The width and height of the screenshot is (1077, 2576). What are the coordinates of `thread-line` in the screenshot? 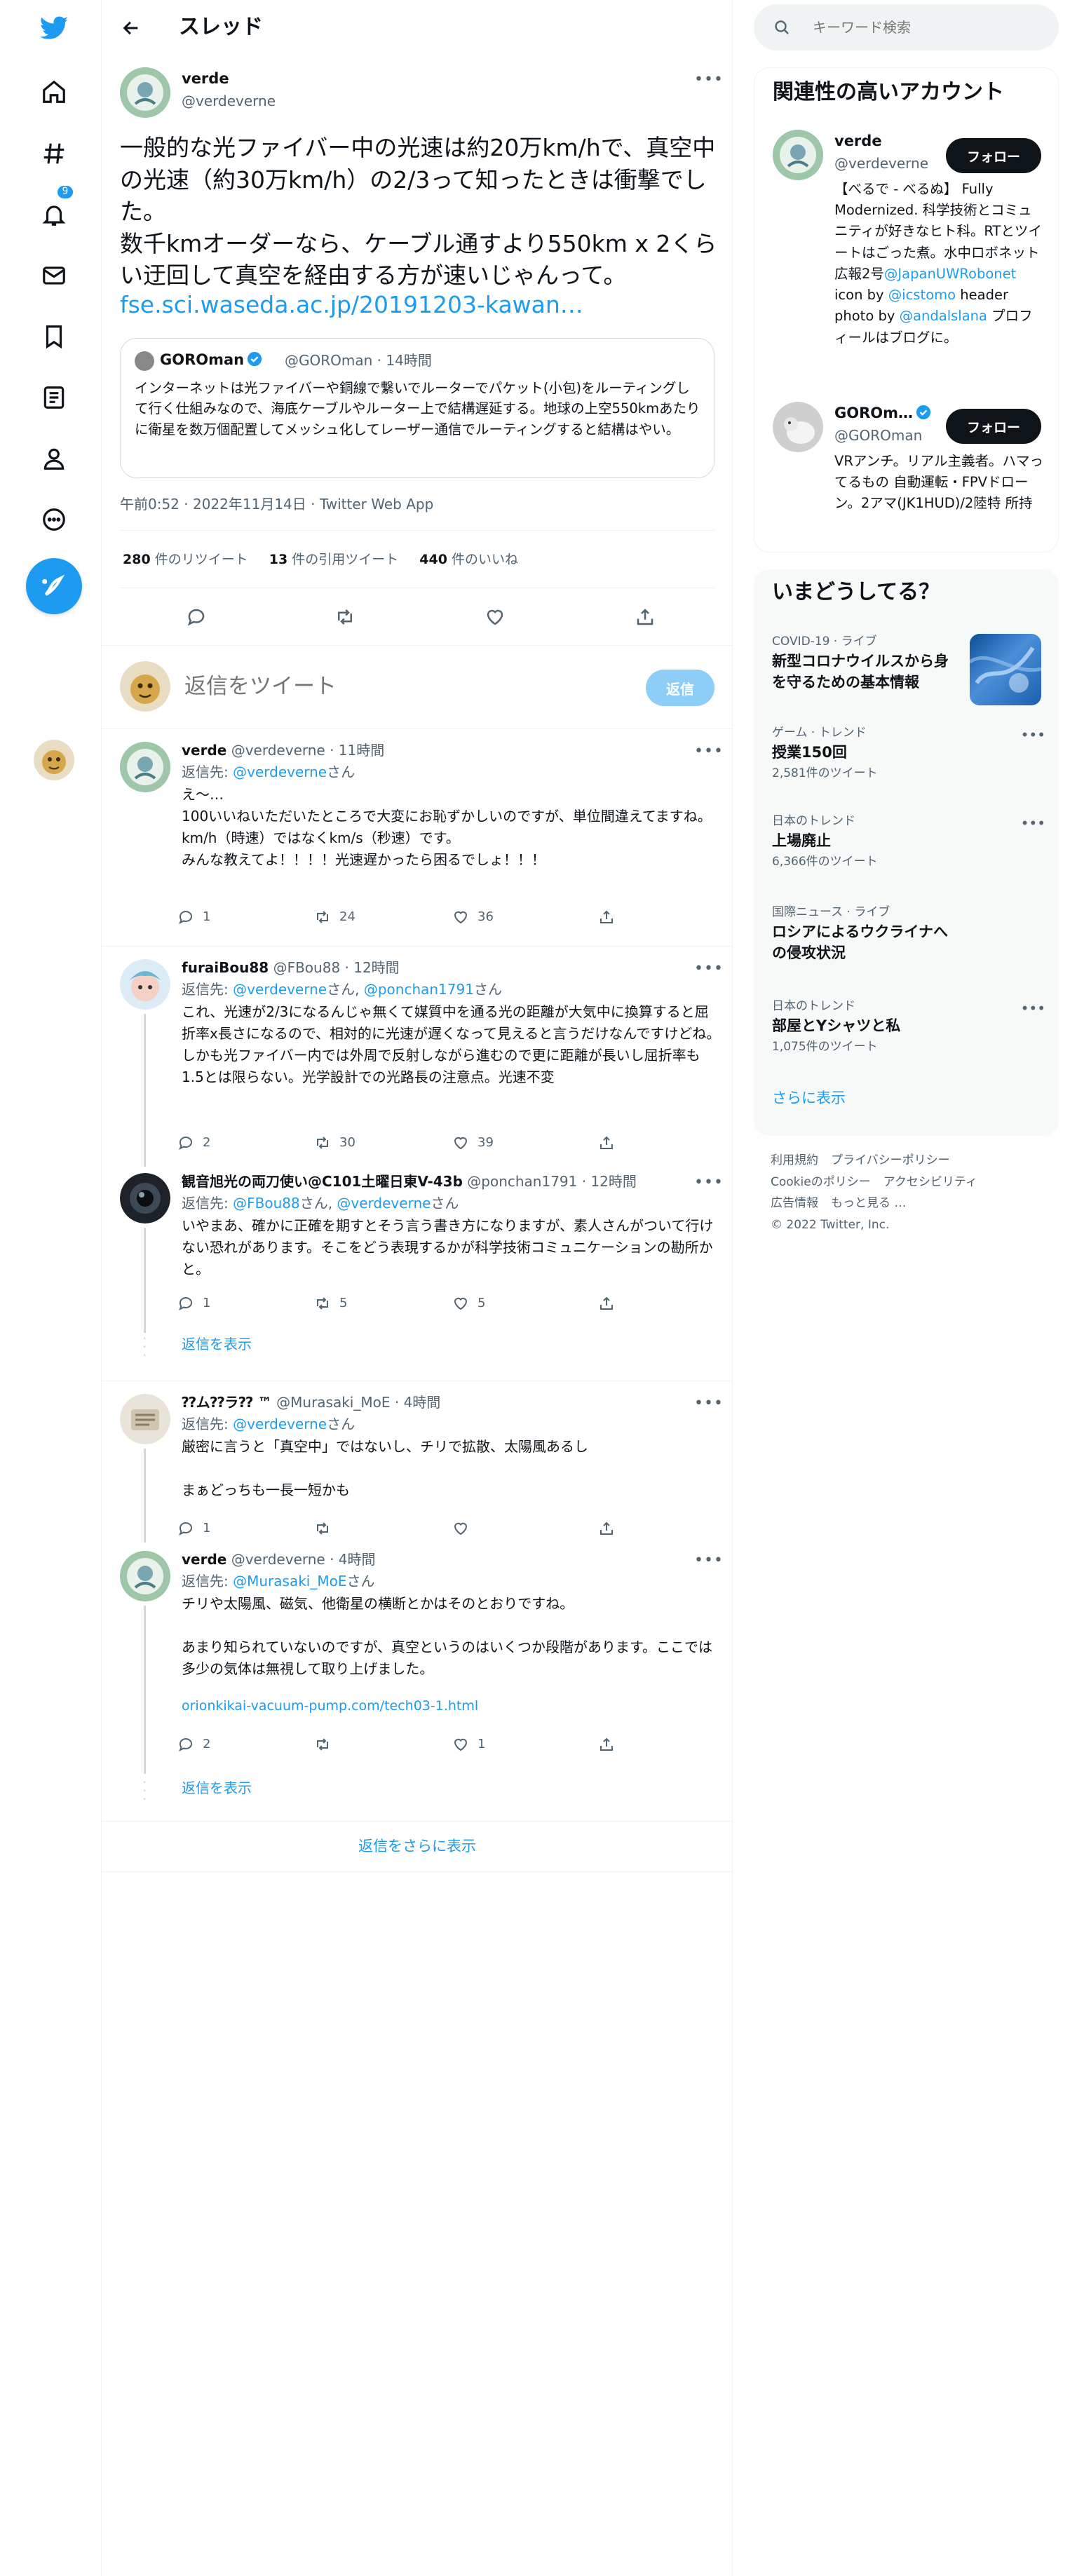 It's located at (145, 1090).